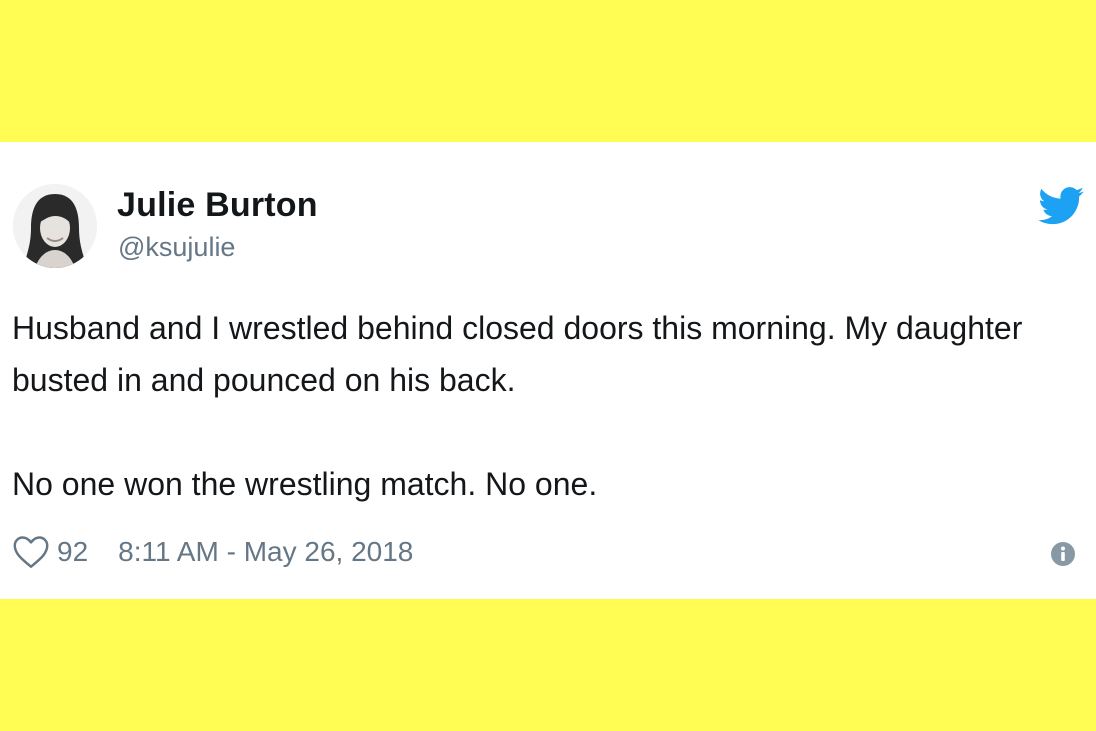 The width and height of the screenshot is (1096, 731). Describe the element at coordinates (1063, 554) in the screenshot. I see `info-icon` at that location.